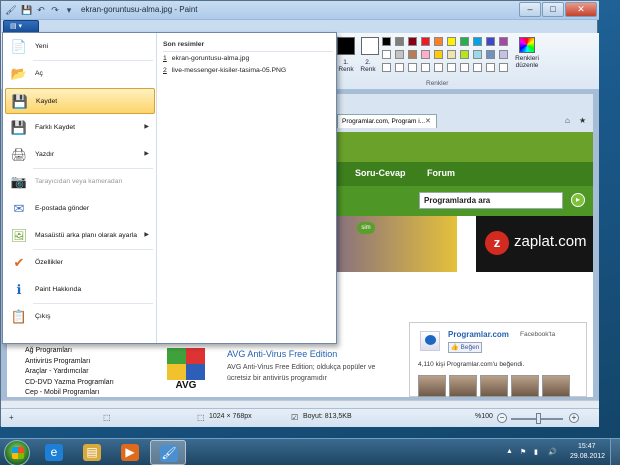 This screenshot has height=465, width=620. Describe the element at coordinates (574, 418) in the screenshot. I see `zoom-in-button: +` at that location.